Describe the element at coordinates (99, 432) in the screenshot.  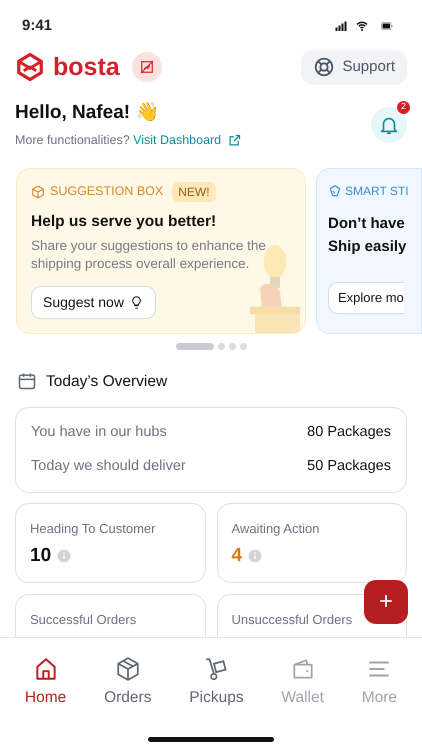
I see `summary-label: You have in our hubs` at that location.